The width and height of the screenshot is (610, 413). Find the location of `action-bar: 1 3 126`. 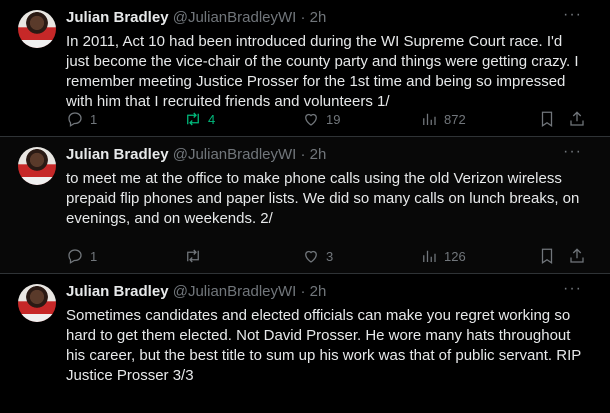

action-bar: 1 3 126 is located at coordinates (326, 256).